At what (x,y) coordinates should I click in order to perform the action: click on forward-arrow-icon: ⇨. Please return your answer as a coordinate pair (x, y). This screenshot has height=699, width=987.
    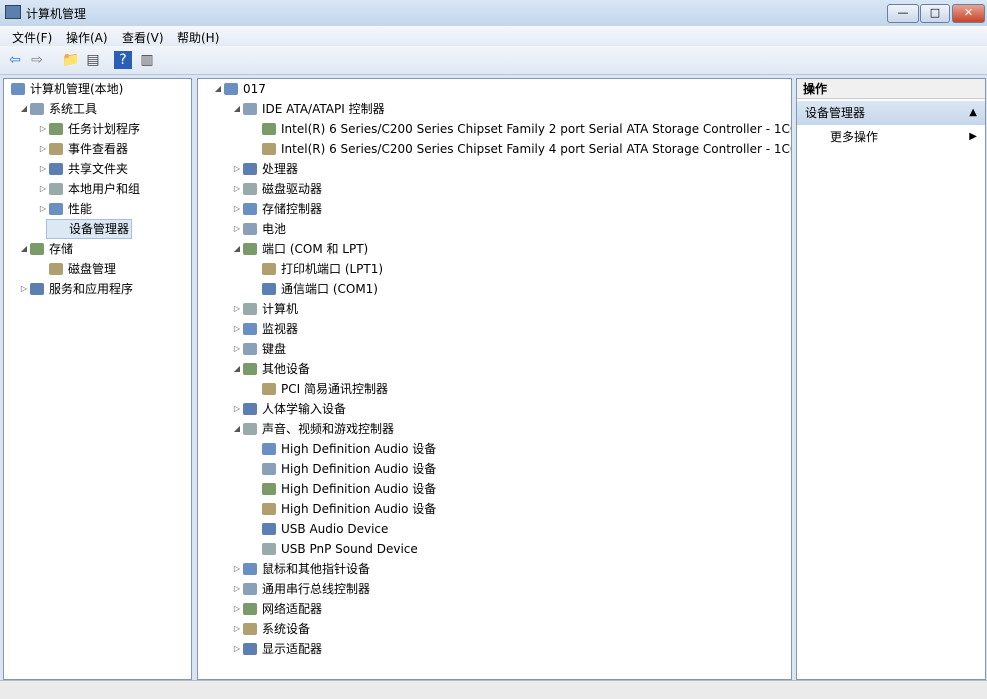
    Looking at the image, I should click on (37, 60).